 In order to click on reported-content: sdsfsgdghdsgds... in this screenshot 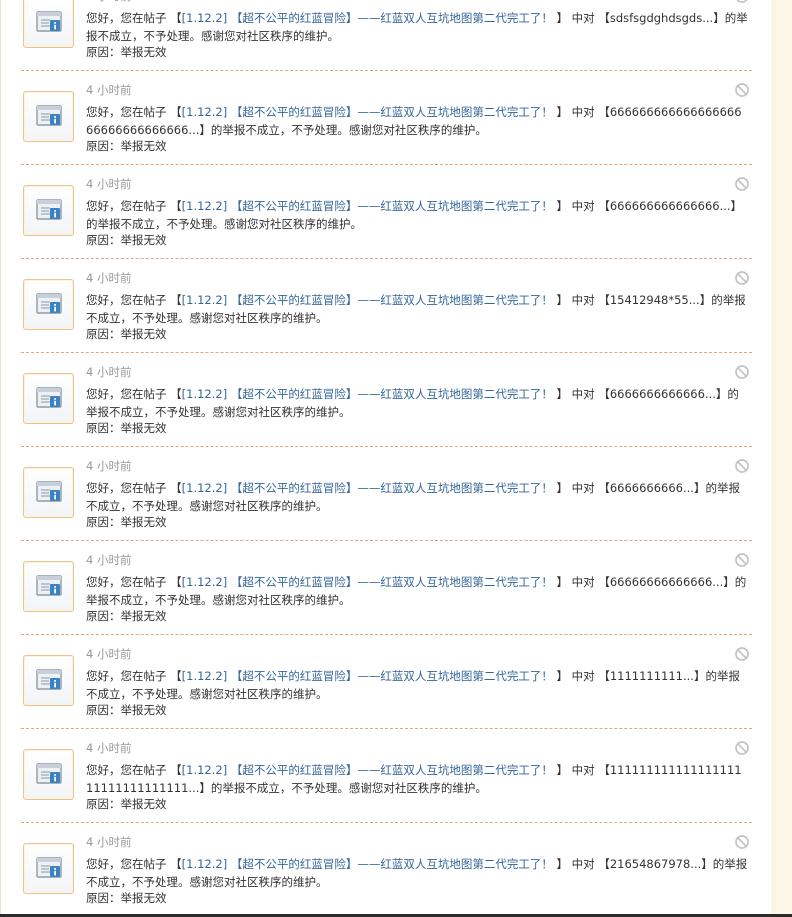, I will do `click(661, 18)`.